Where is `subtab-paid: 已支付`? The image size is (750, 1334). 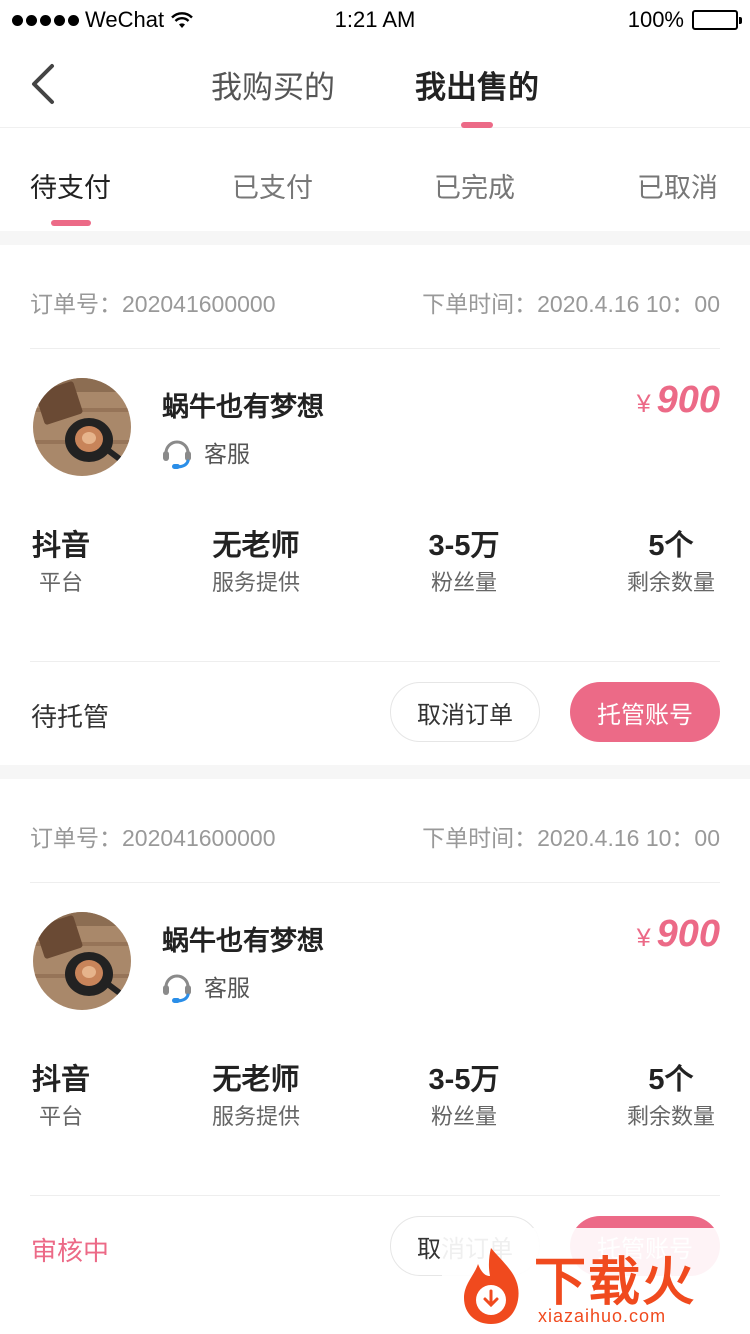 subtab-paid: 已支付 is located at coordinates (272, 185).